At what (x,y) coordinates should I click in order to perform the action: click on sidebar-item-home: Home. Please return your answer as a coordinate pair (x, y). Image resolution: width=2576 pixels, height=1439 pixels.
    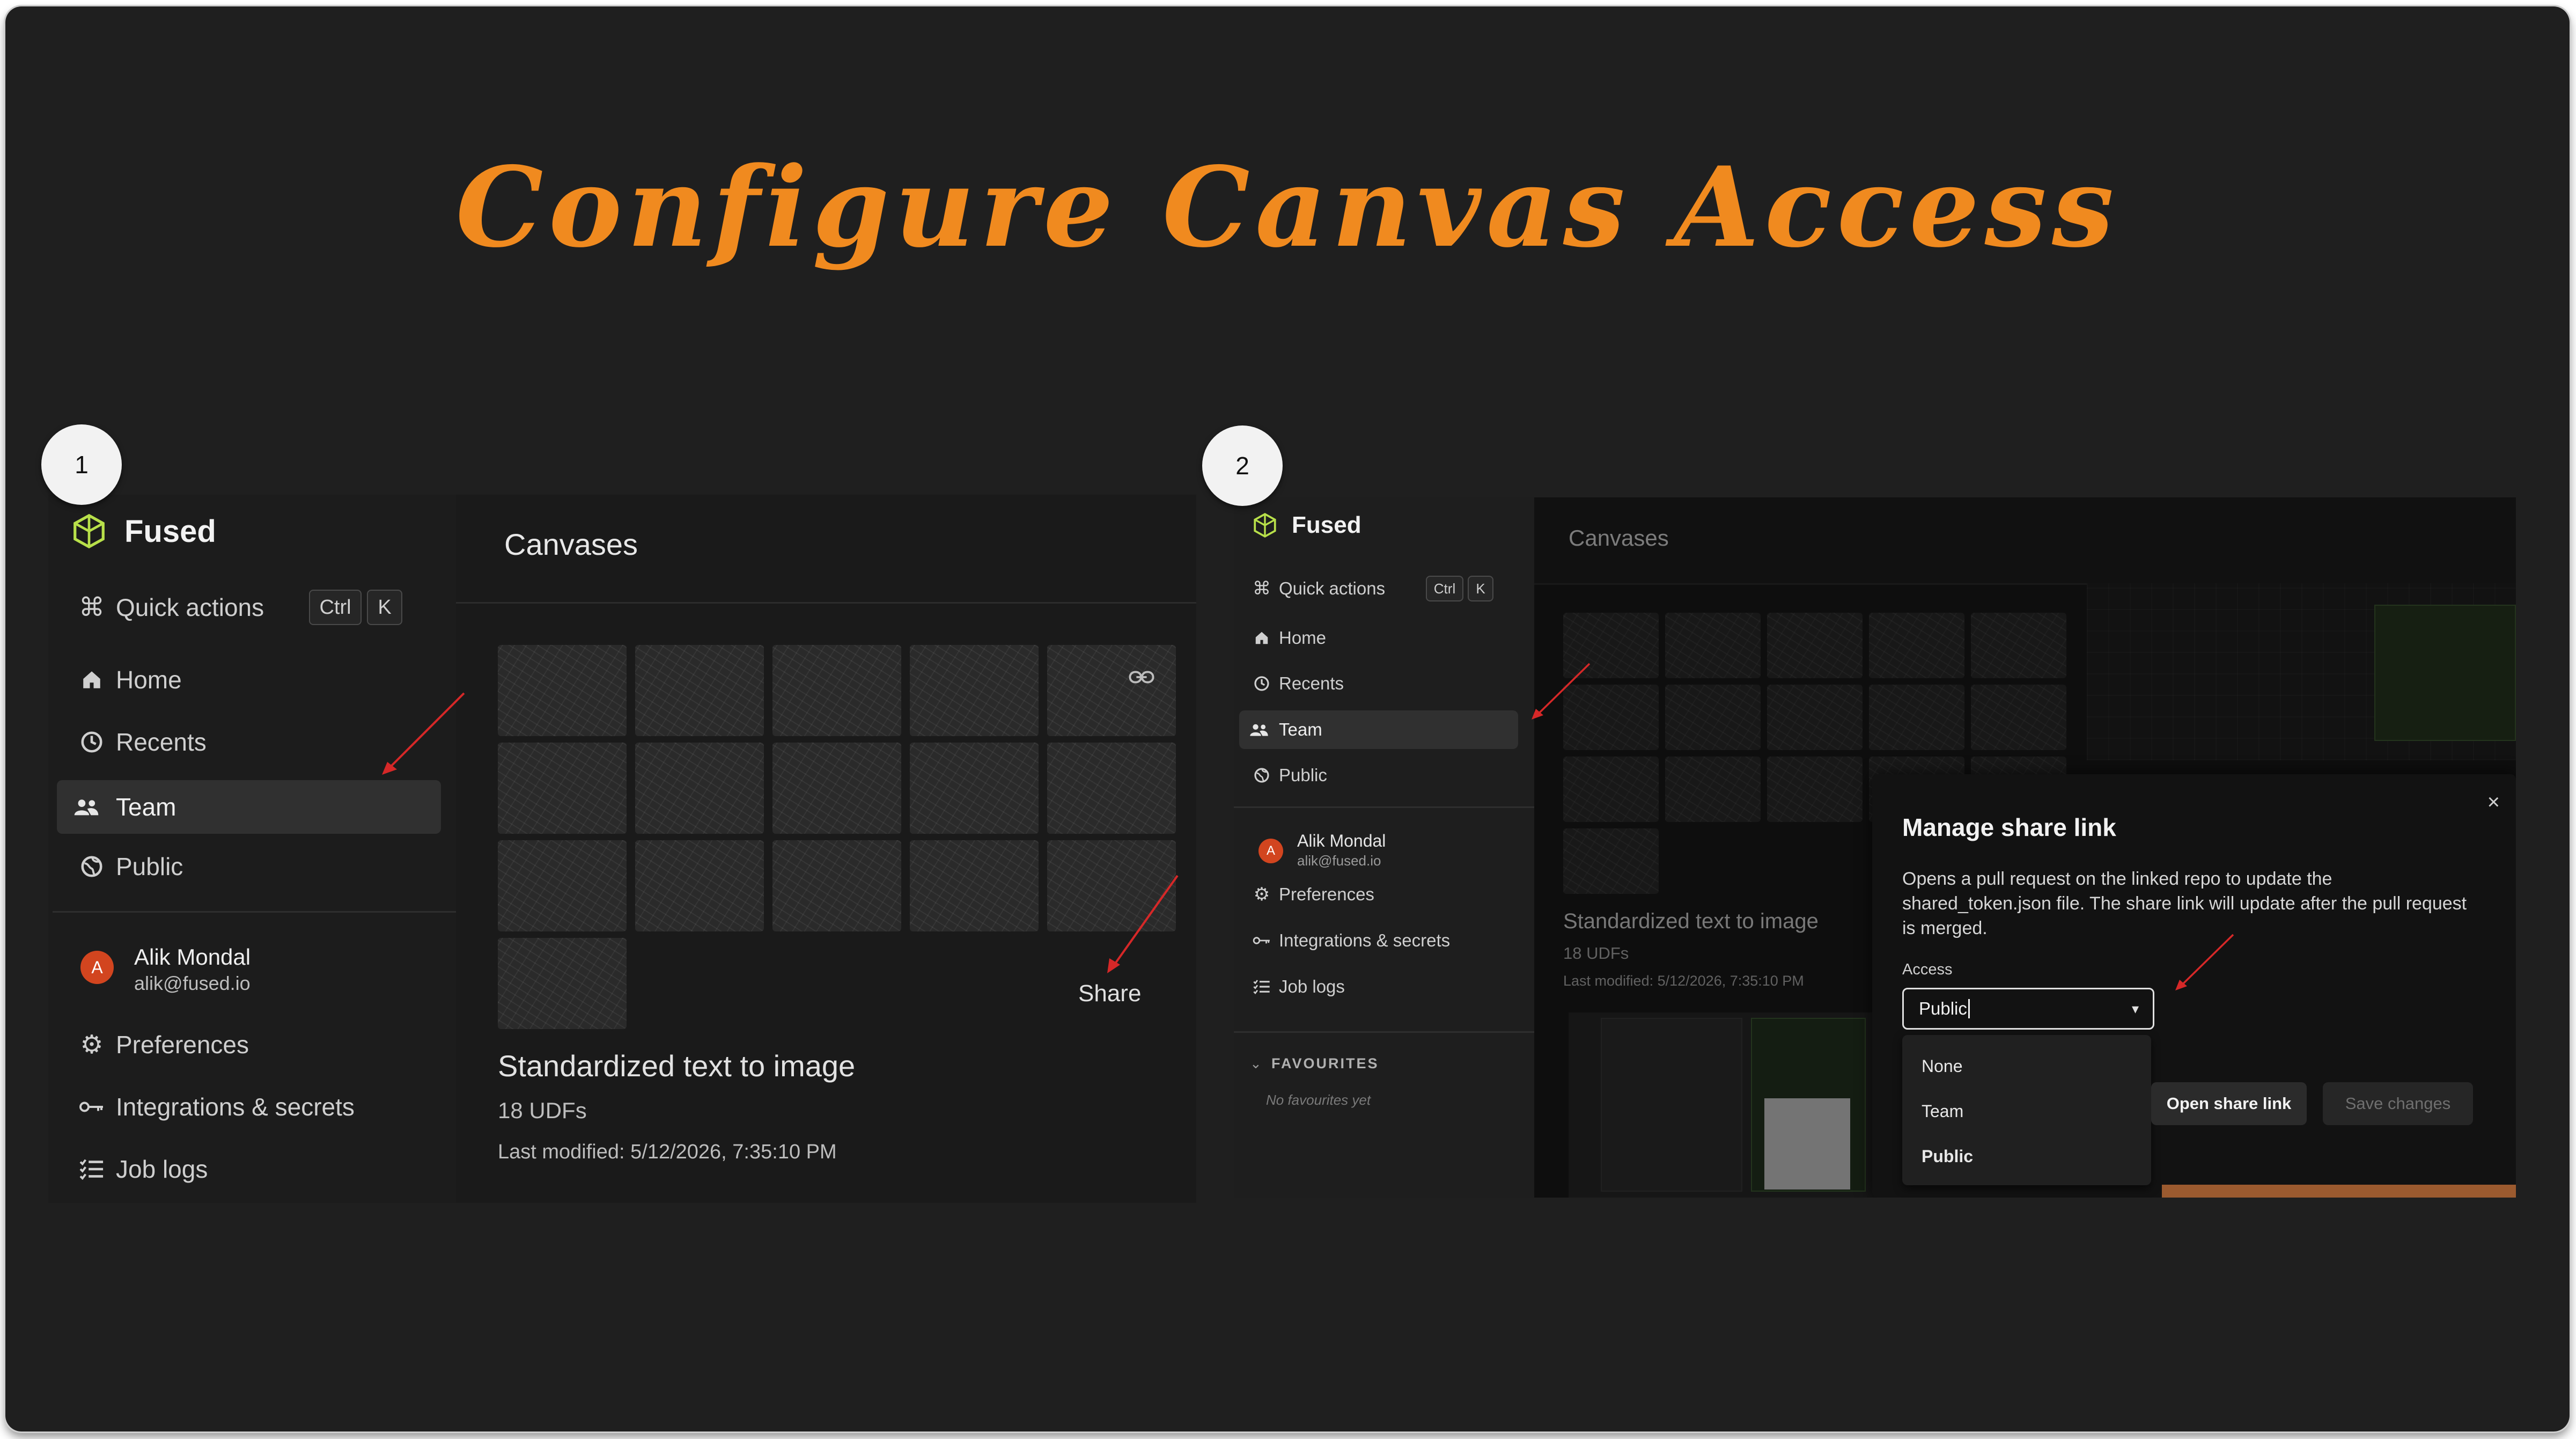
    Looking at the image, I should click on (1384, 638).